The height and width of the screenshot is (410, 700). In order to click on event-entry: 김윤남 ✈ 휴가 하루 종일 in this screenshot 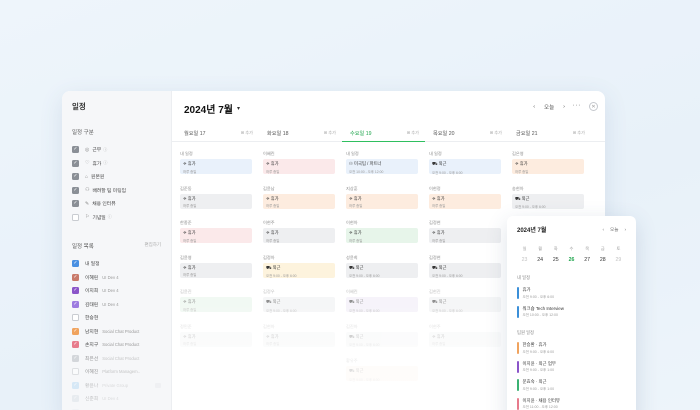, I will do `click(299, 197)`.